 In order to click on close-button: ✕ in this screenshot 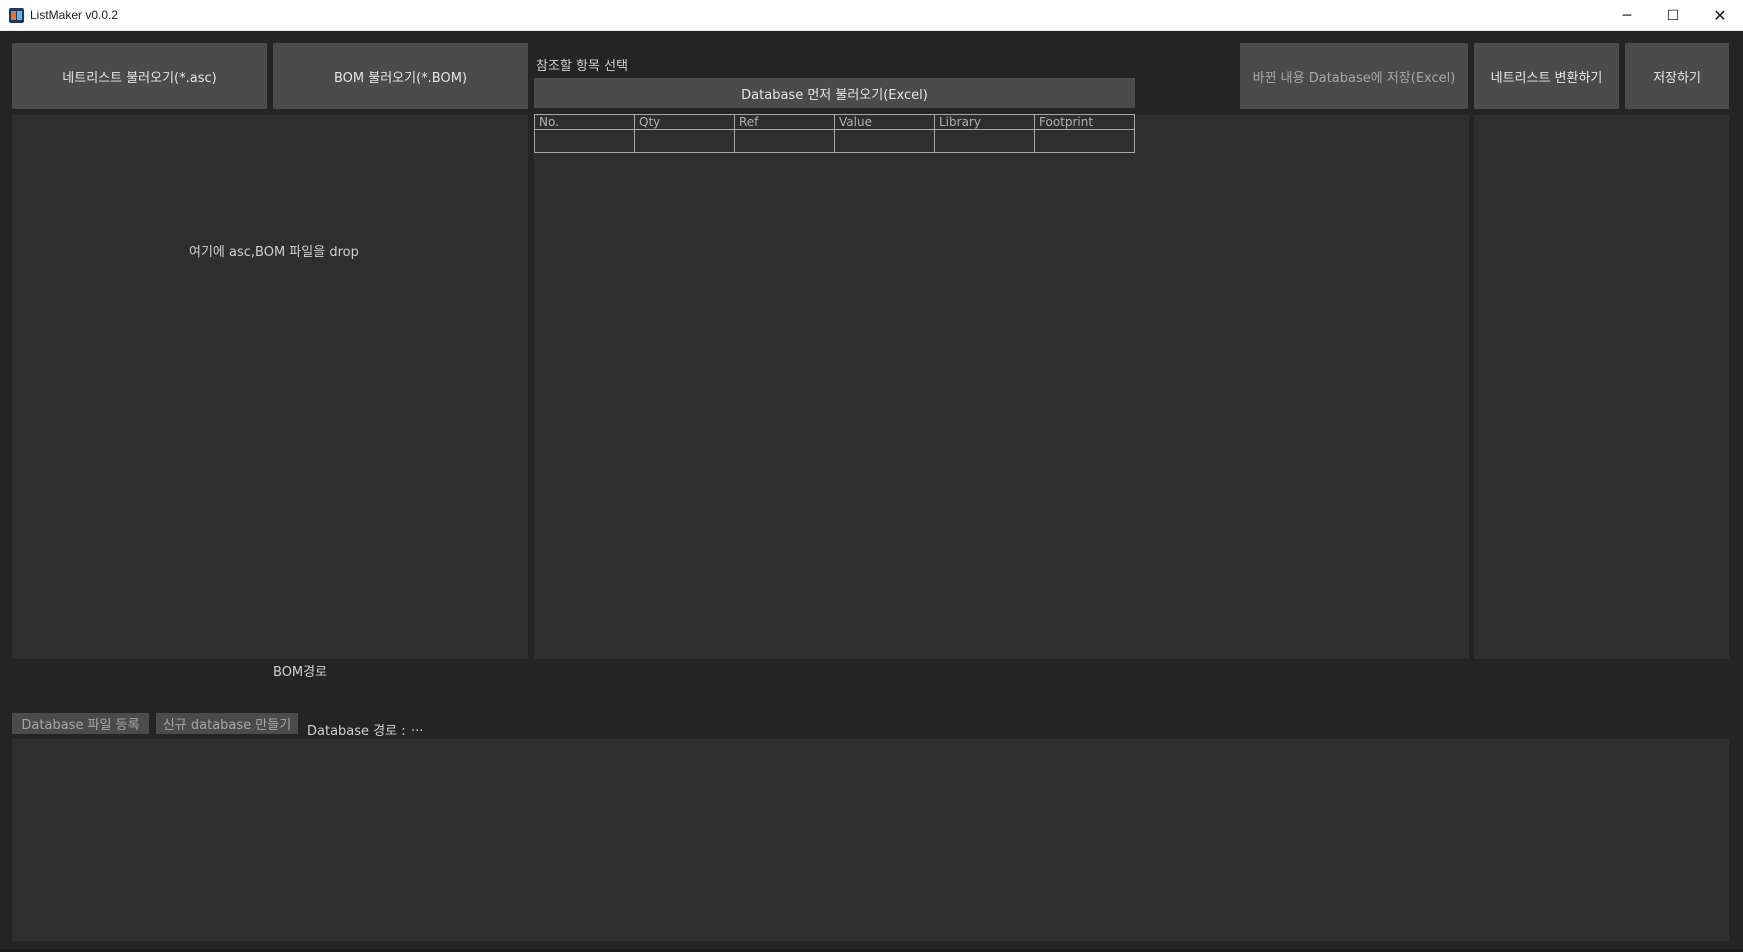, I will do `click(1720, 15)`.